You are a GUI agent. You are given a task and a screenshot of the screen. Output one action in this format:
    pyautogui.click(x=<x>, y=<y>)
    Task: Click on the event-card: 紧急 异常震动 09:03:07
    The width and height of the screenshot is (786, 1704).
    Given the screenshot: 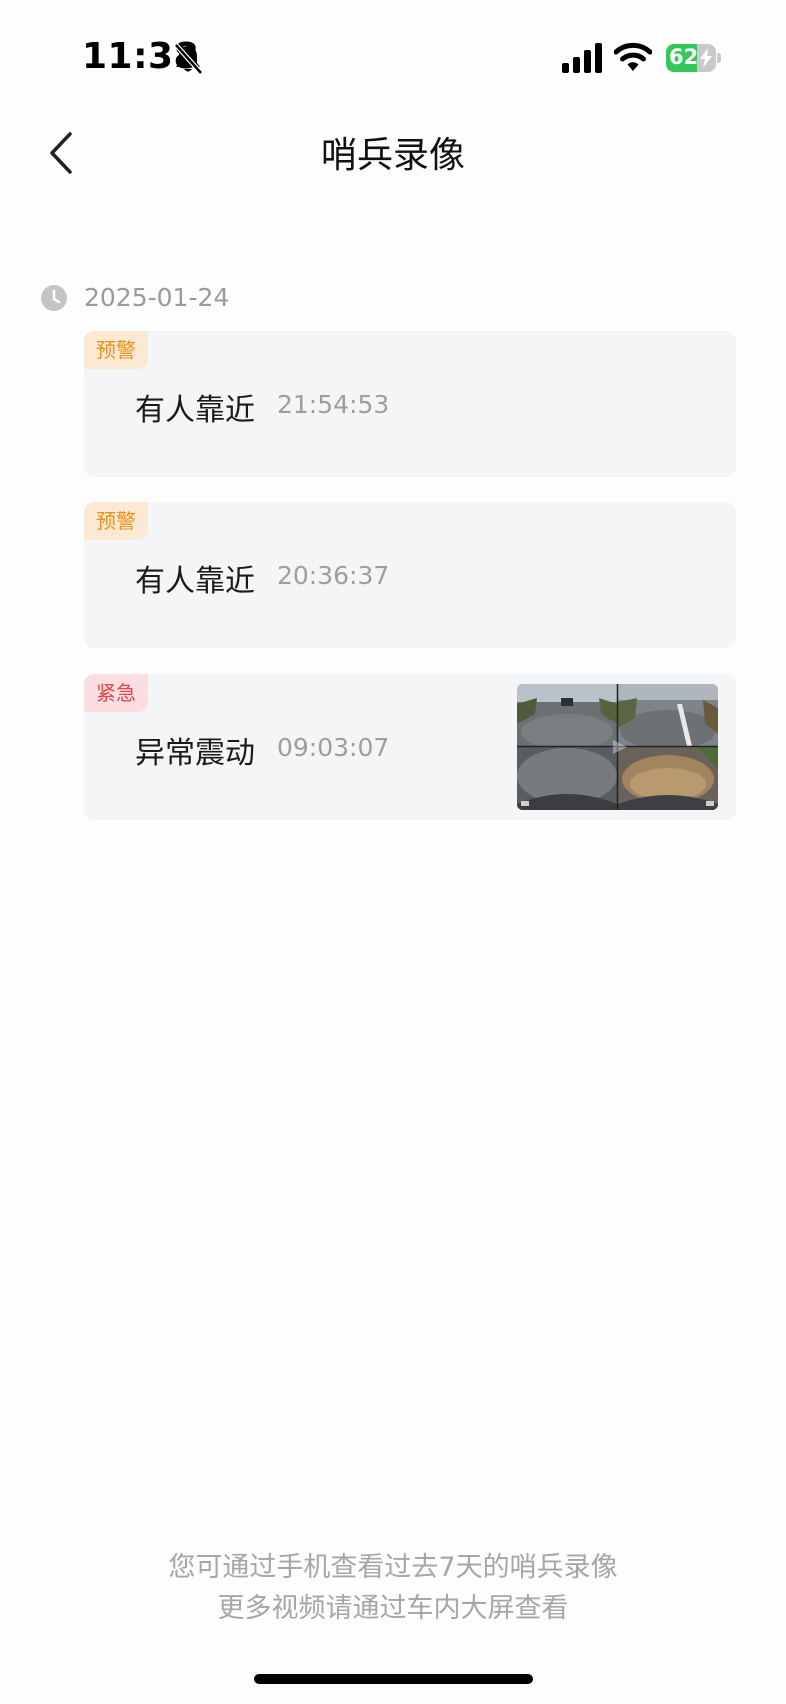 What is the action you would take?
    pyautogui.click(x=410, y=747)
    